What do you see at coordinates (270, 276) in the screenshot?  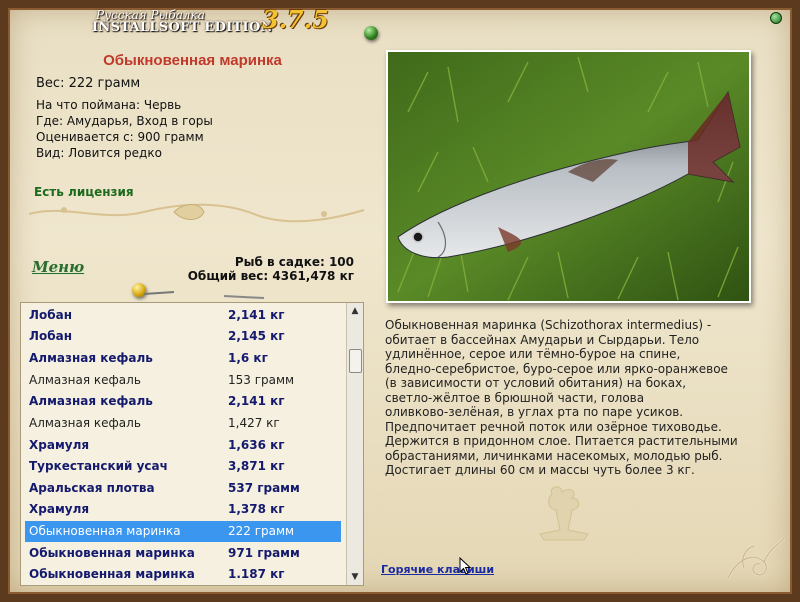 I see `total-weight: Общий вес: 4361,478 кг` at bounding box center [270, 276].